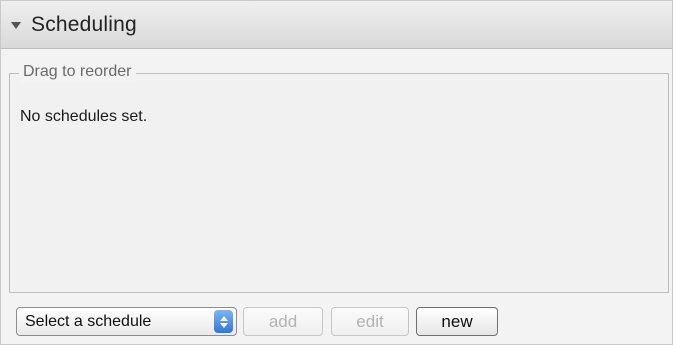 The image size is (673, 345). I want to click on disclosure-triangle-down-icon, so click(16, 25).